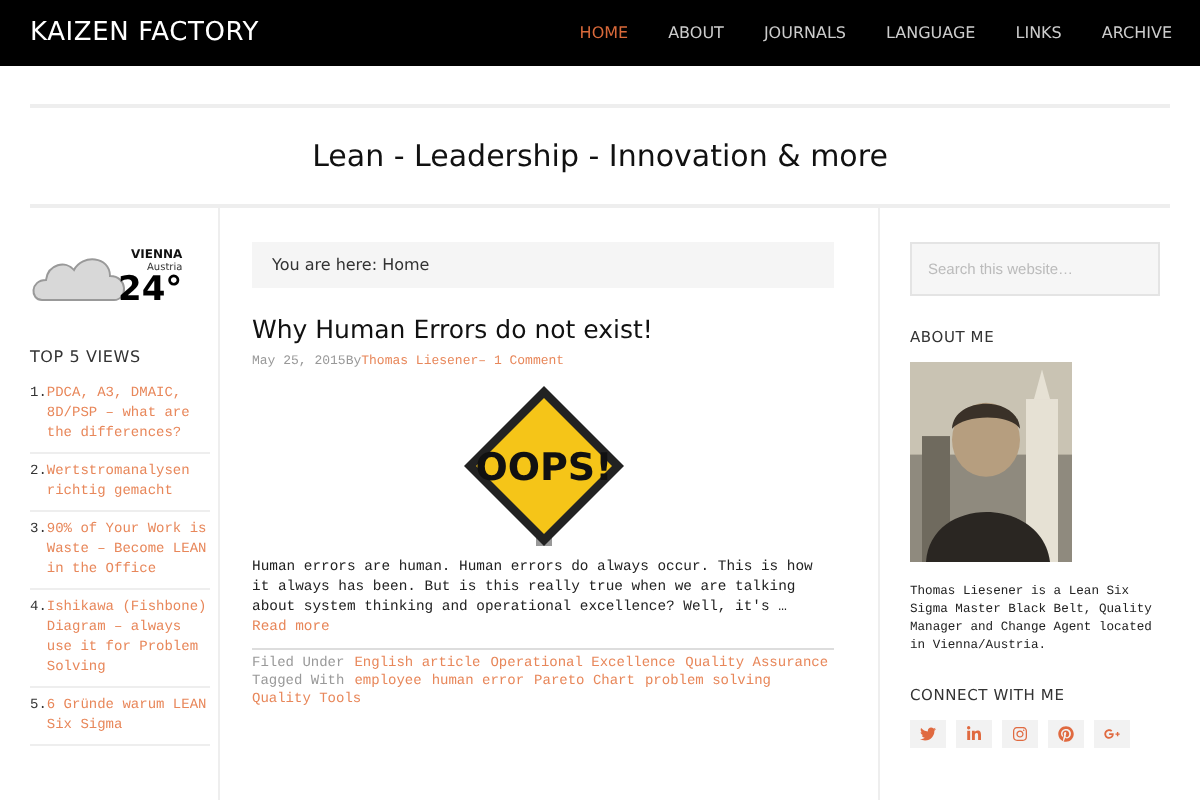  What do you see at coordinates (145, 33) in the screenshot?
I see `site-logo: KAIZEN FACTORY` at bounding box center [145, 33].